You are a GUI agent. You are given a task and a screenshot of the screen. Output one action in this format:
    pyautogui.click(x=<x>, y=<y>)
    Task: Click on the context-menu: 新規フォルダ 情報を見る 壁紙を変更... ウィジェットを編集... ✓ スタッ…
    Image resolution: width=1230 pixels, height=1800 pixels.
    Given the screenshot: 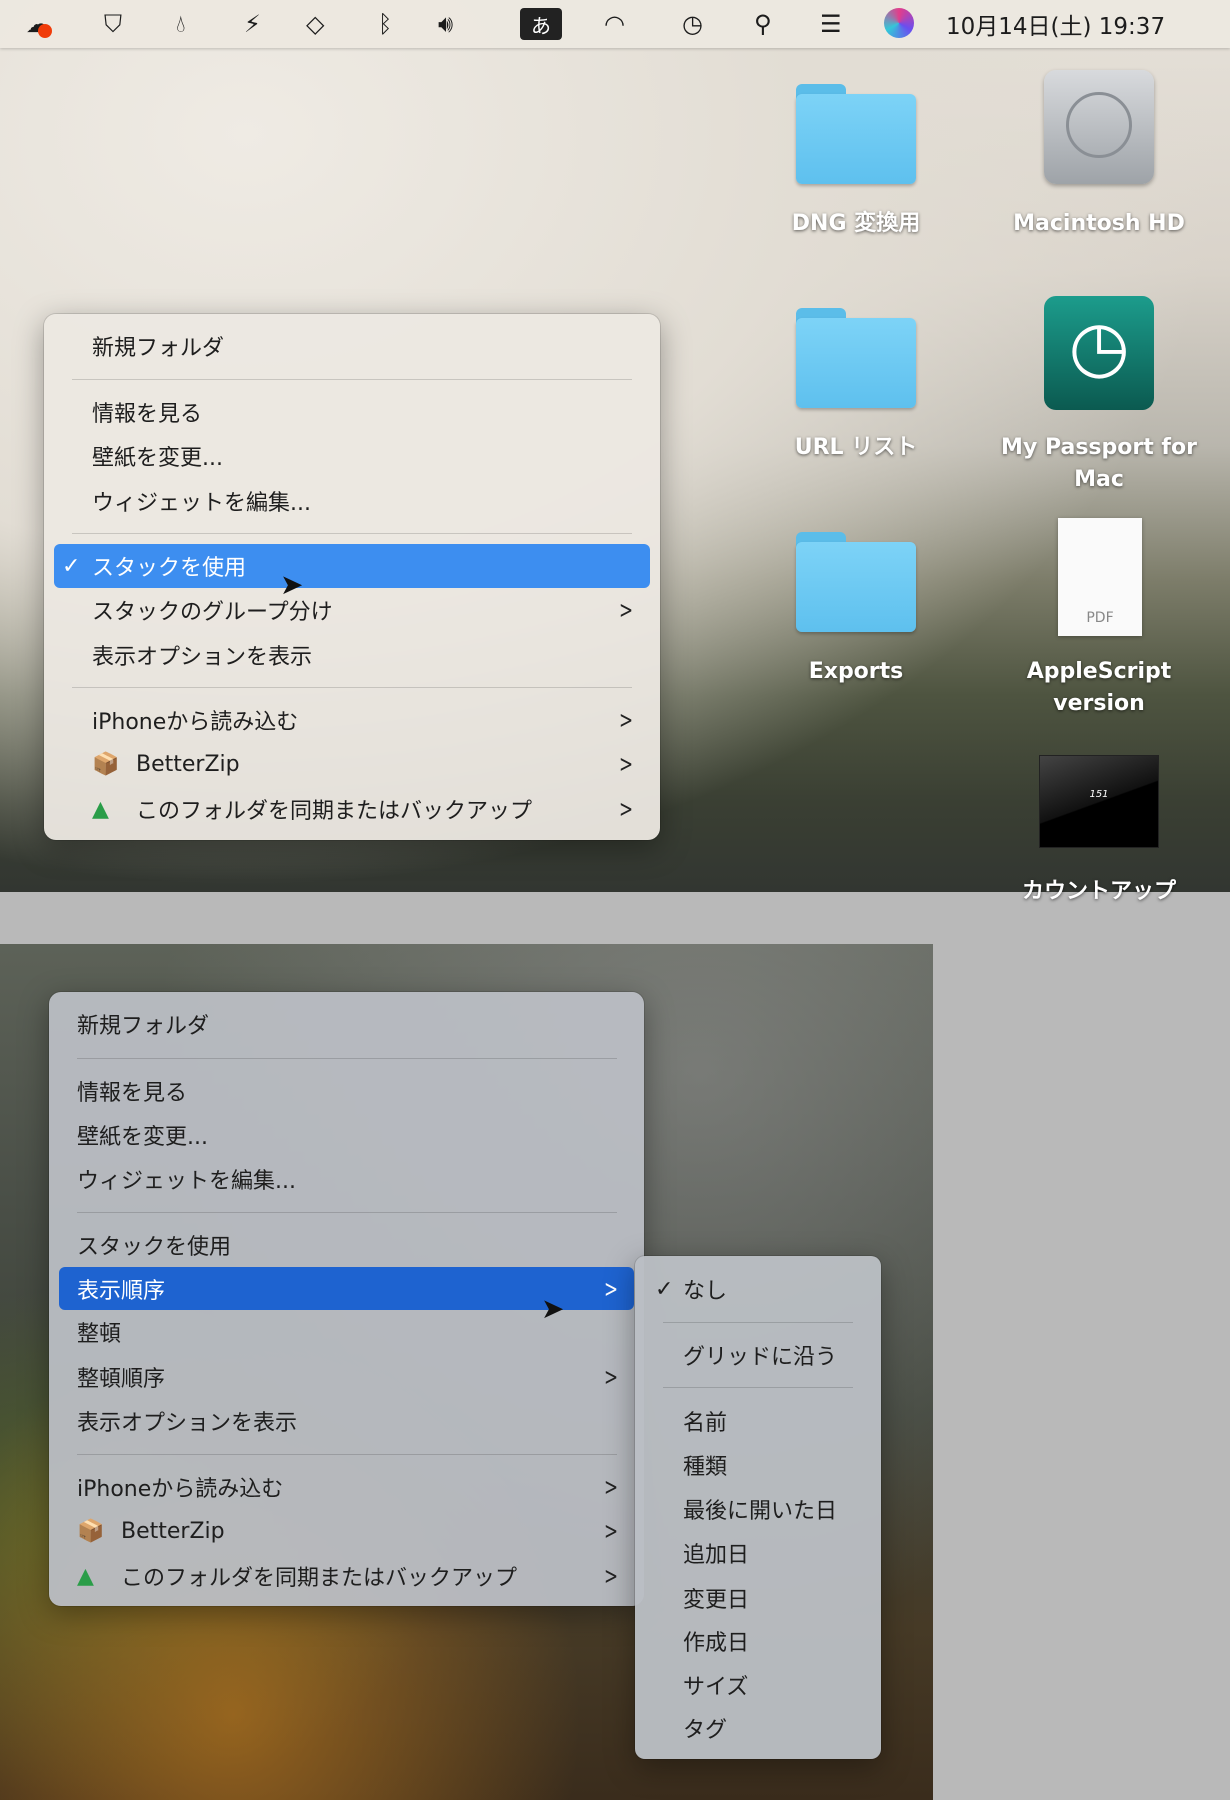 What is the action you would take?
    pyautogui.click(x=352, y=577)
    